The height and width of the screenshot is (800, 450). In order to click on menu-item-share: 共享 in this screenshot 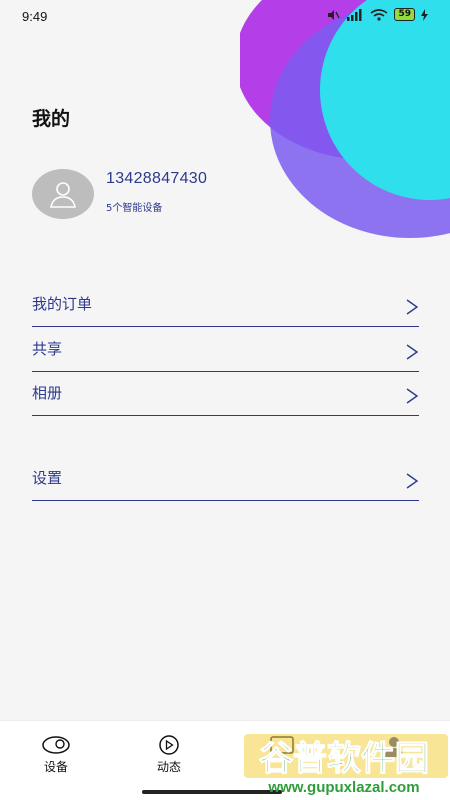, I will do `click(225, 350)`.